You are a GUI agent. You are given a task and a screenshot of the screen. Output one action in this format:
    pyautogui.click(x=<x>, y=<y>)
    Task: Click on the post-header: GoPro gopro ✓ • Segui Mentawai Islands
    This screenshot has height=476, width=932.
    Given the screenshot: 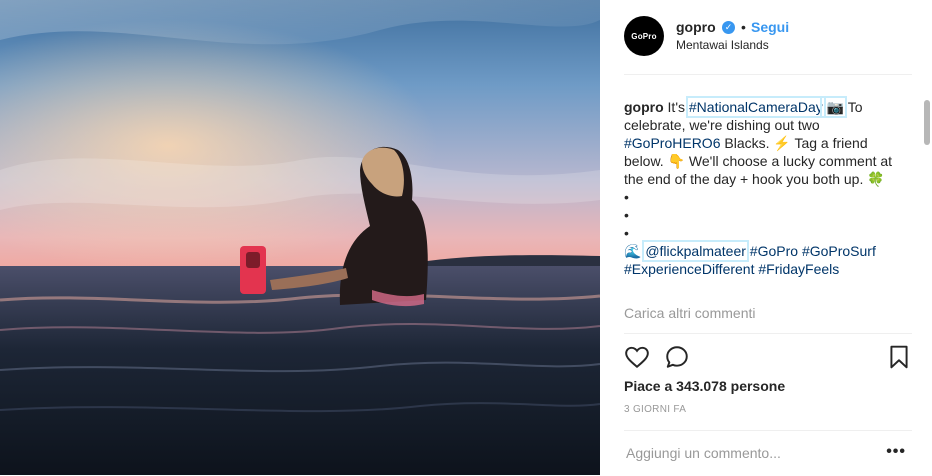 What is the action you would take?
    pyautogui.click(x=768, y=45)
    